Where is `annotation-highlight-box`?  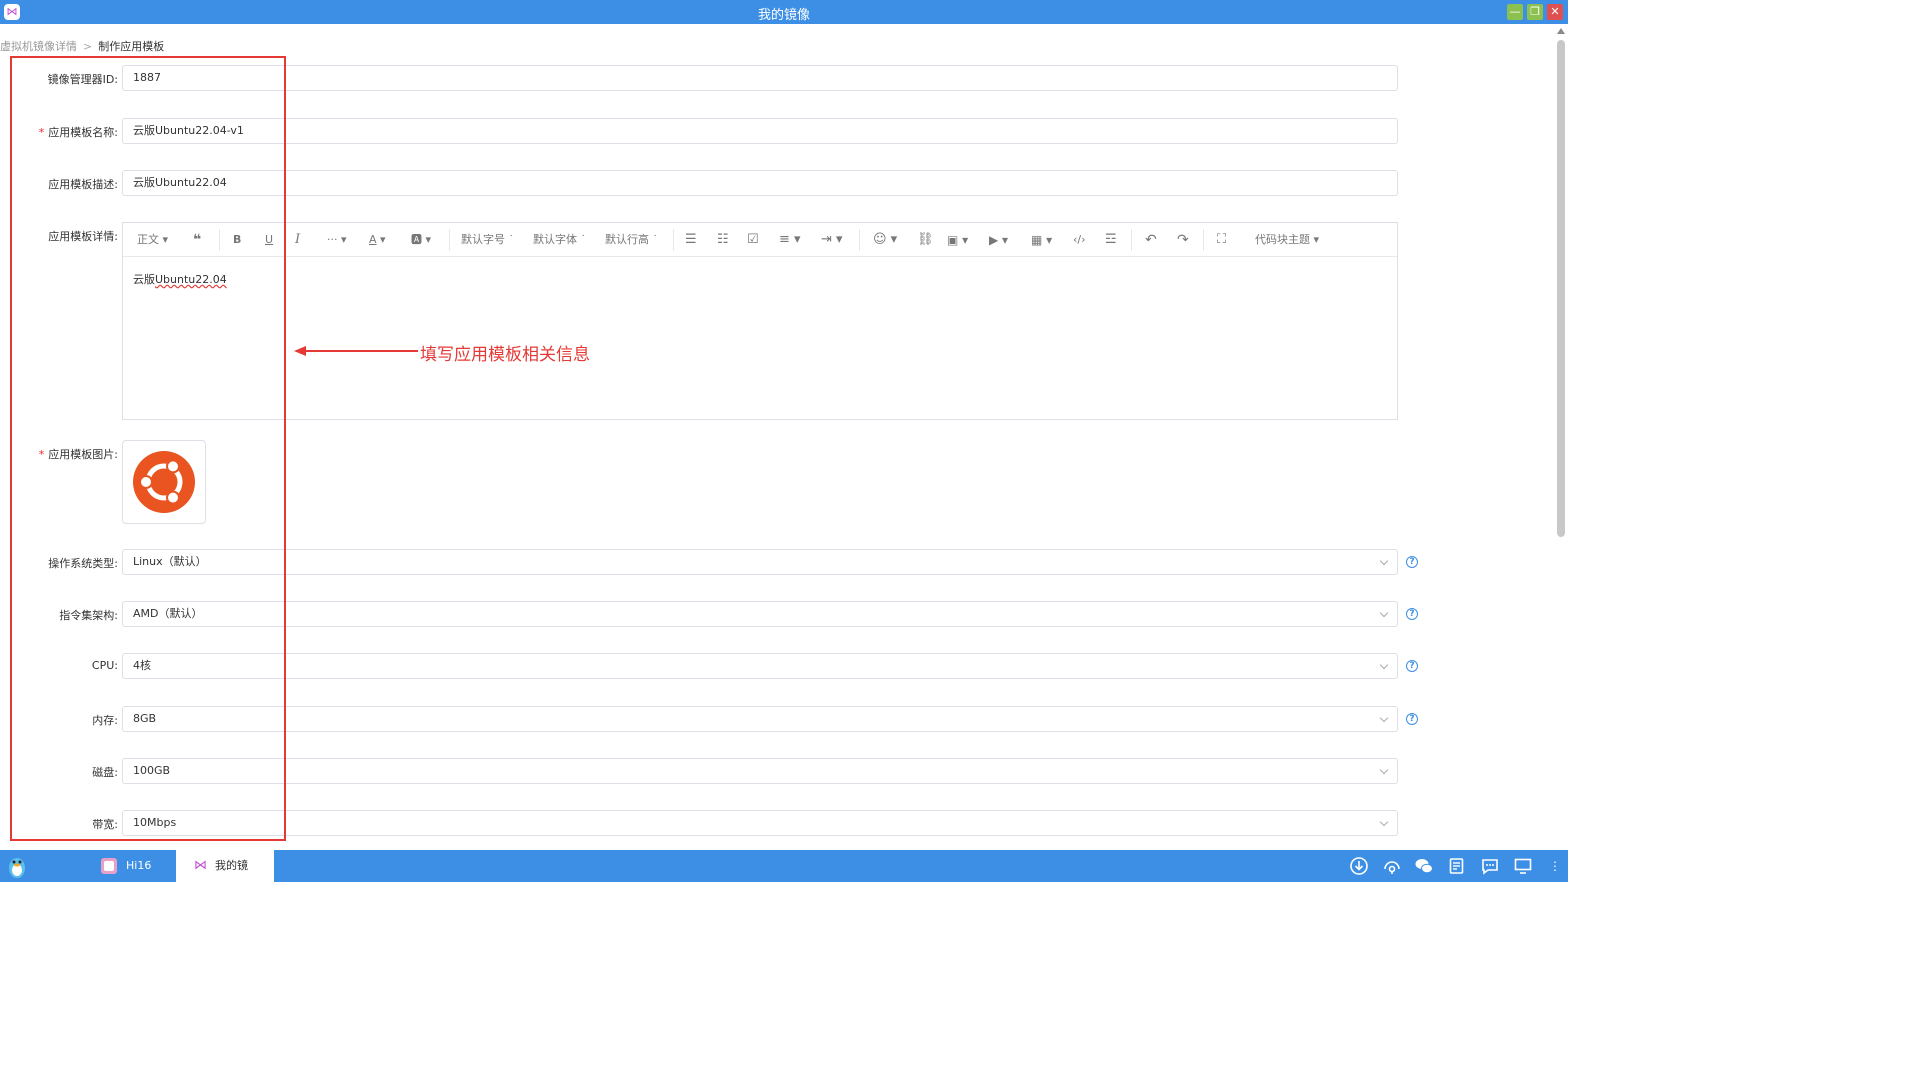 annotation-highlight-box is located at coordinates (148, 448).